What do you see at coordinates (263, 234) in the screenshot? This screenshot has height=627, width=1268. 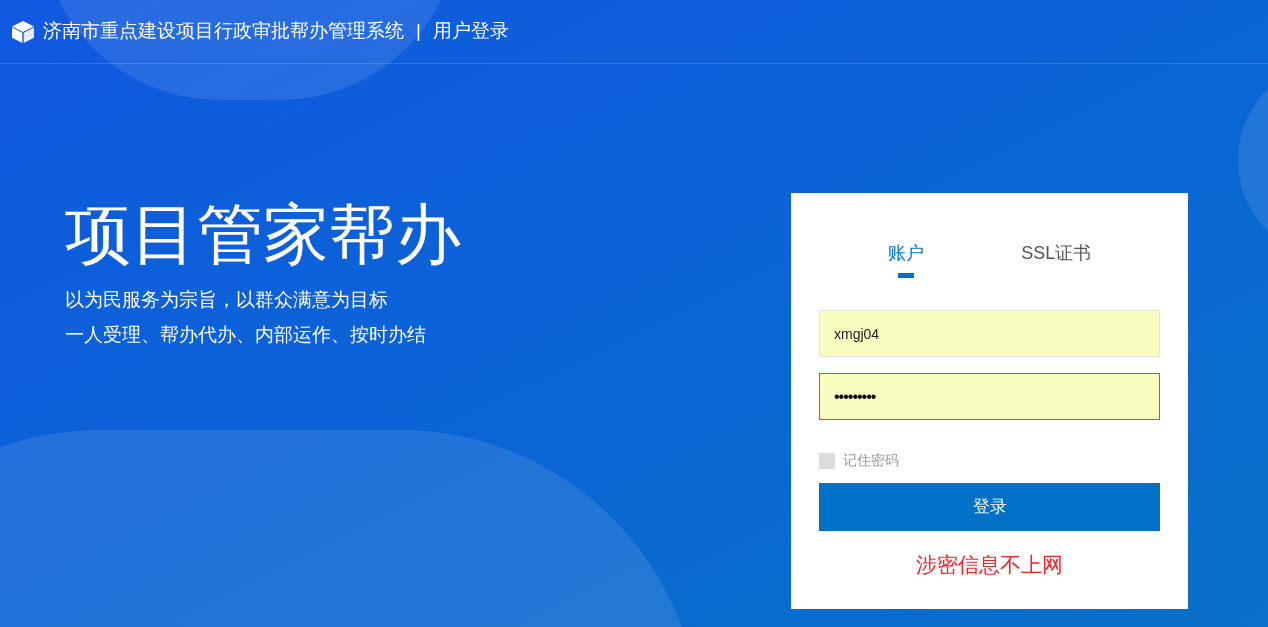 I see `hero-title: 项目管家帮办` at bounding box center [263, 234].